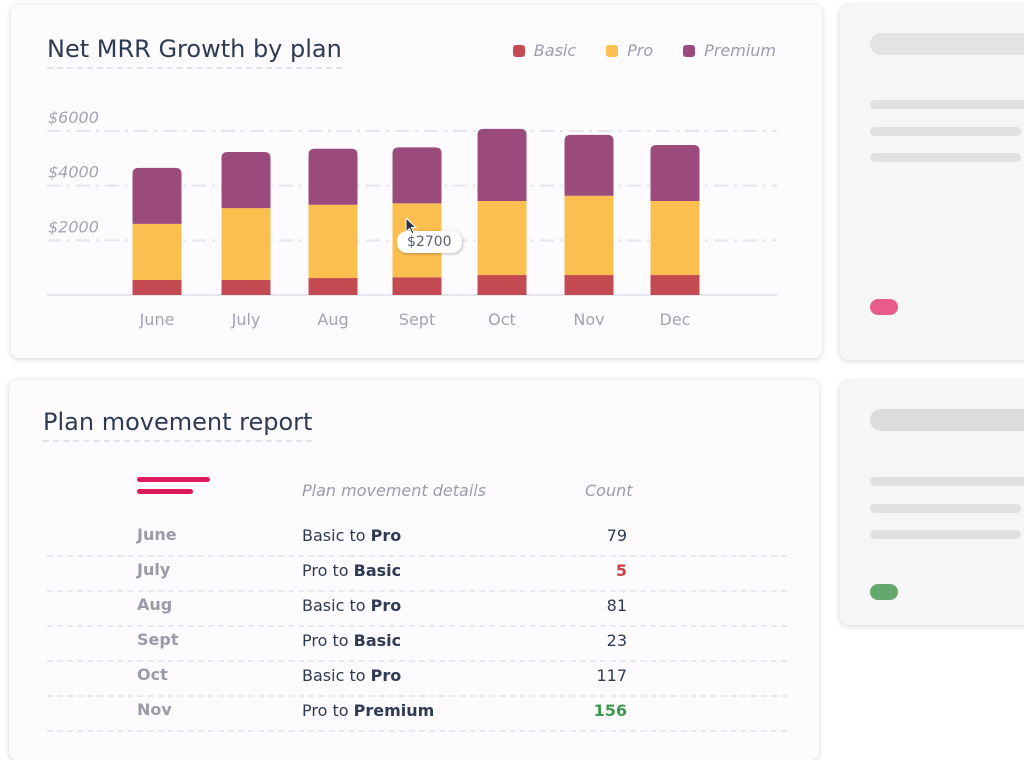  What do you see at coordinates (73, 226) in the screenshot?
I see `y-tick-label: $2000` at bounding box center [73, 226].